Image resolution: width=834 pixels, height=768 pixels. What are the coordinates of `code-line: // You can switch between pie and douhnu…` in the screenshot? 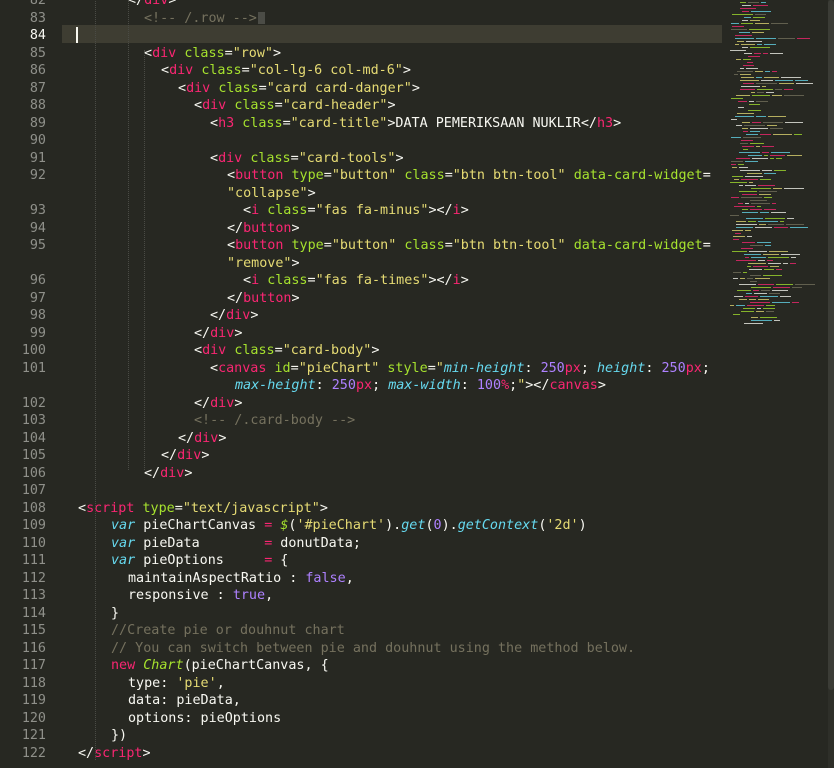 It's located at (373, 649).